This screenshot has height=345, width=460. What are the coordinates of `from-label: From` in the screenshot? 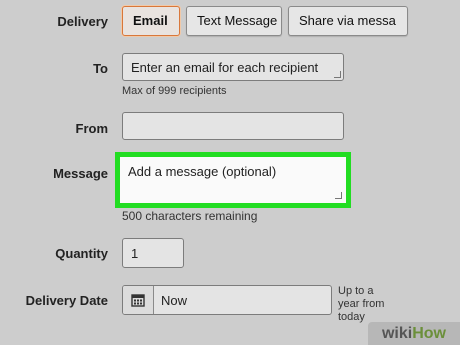 It's located at (92, 128).